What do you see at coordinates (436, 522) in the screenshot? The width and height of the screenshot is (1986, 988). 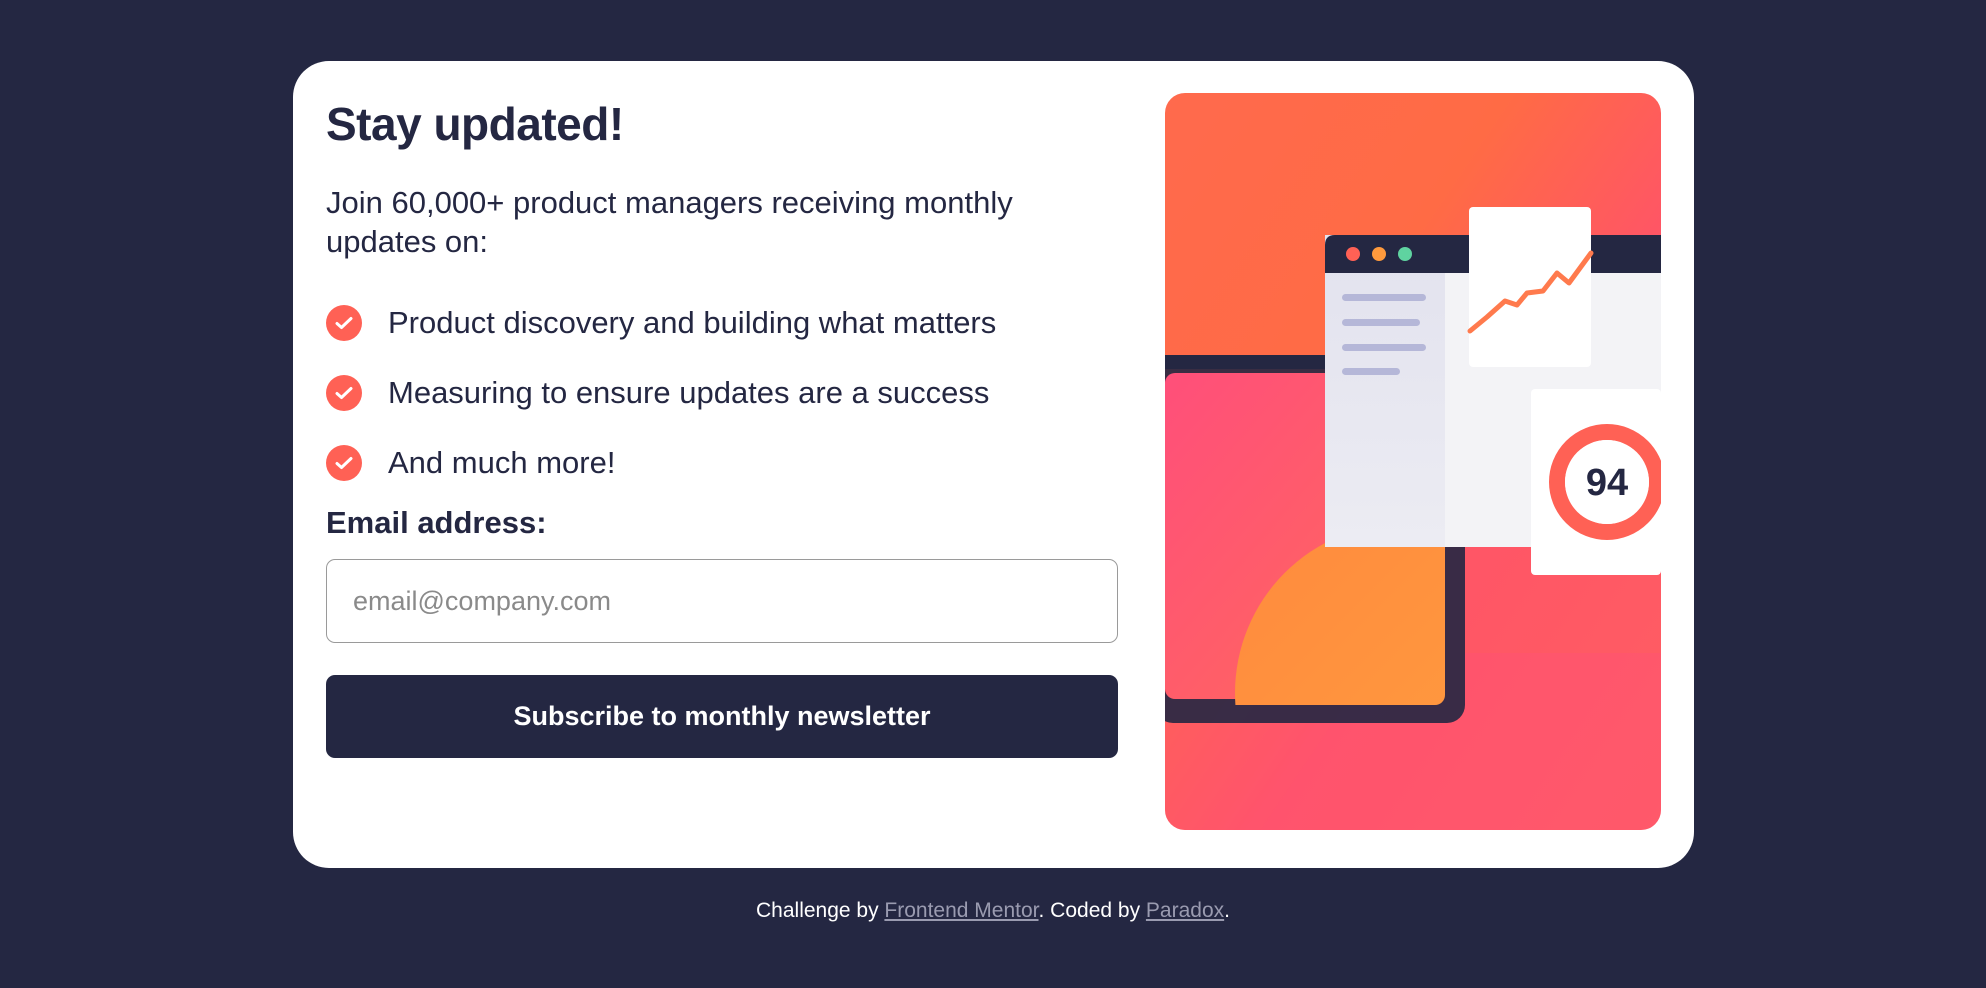 I see `email-label: Email address:` at bounding box center [436, 522].